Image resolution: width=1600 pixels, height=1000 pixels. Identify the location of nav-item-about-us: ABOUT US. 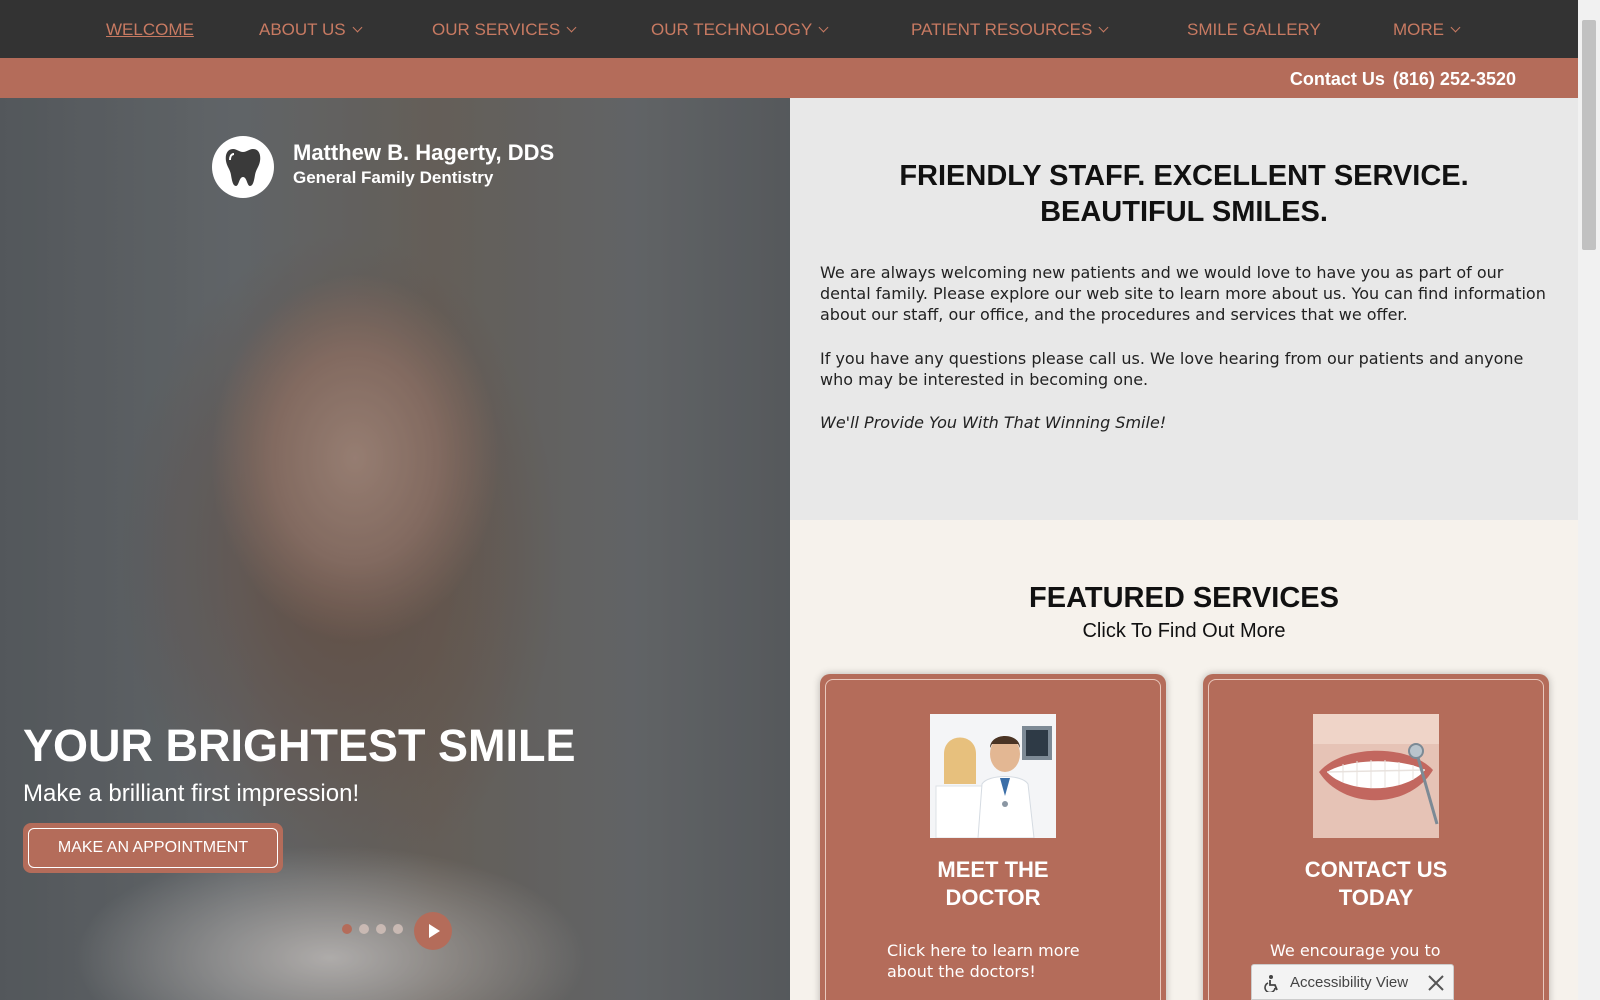
(311, 29).